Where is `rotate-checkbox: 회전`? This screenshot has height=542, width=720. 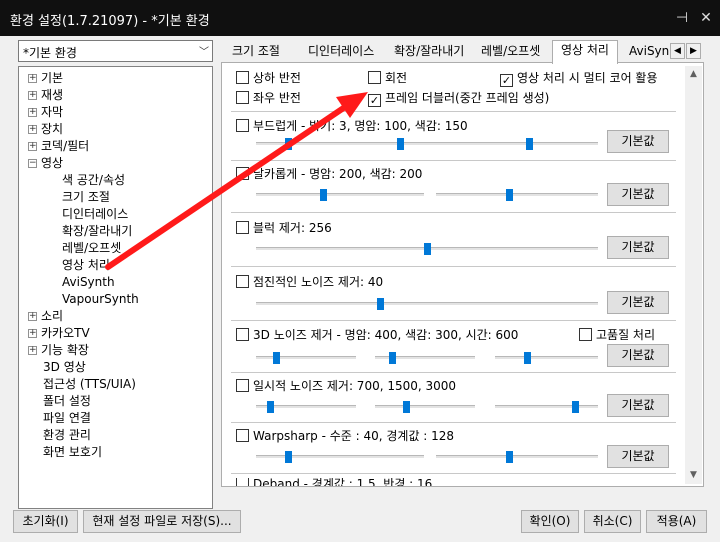
rotate-checkbox: 회전 is located at coordinates (387, 78).